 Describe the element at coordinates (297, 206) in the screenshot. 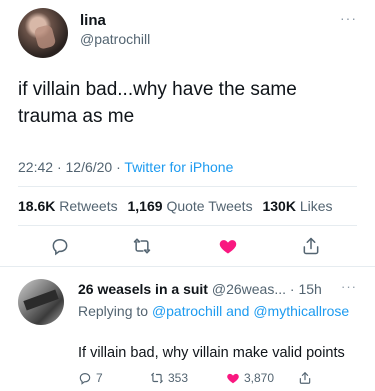

I see `likes-stat: 130K Likes` at that location.